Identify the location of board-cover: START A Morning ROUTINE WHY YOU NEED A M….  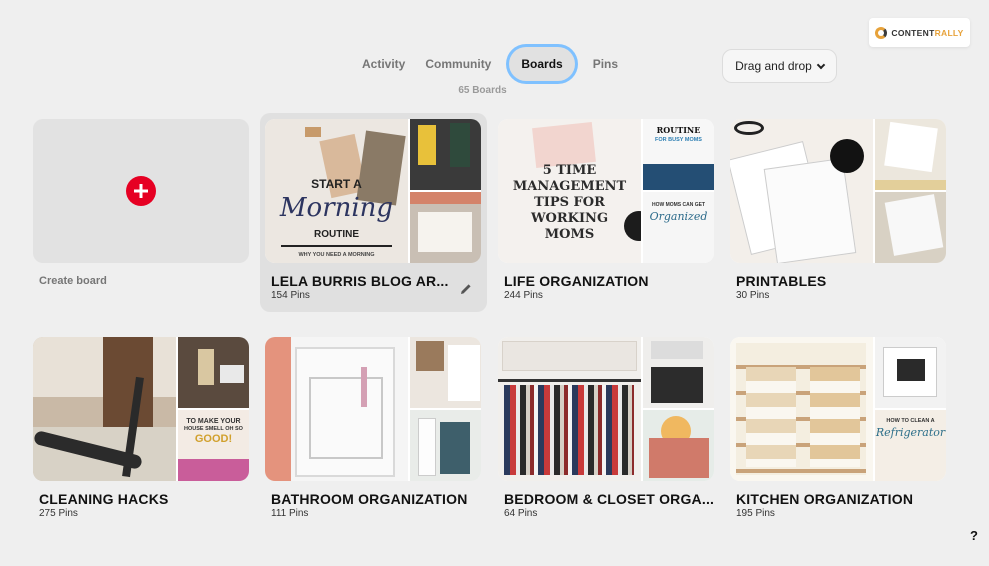
(373, 191).